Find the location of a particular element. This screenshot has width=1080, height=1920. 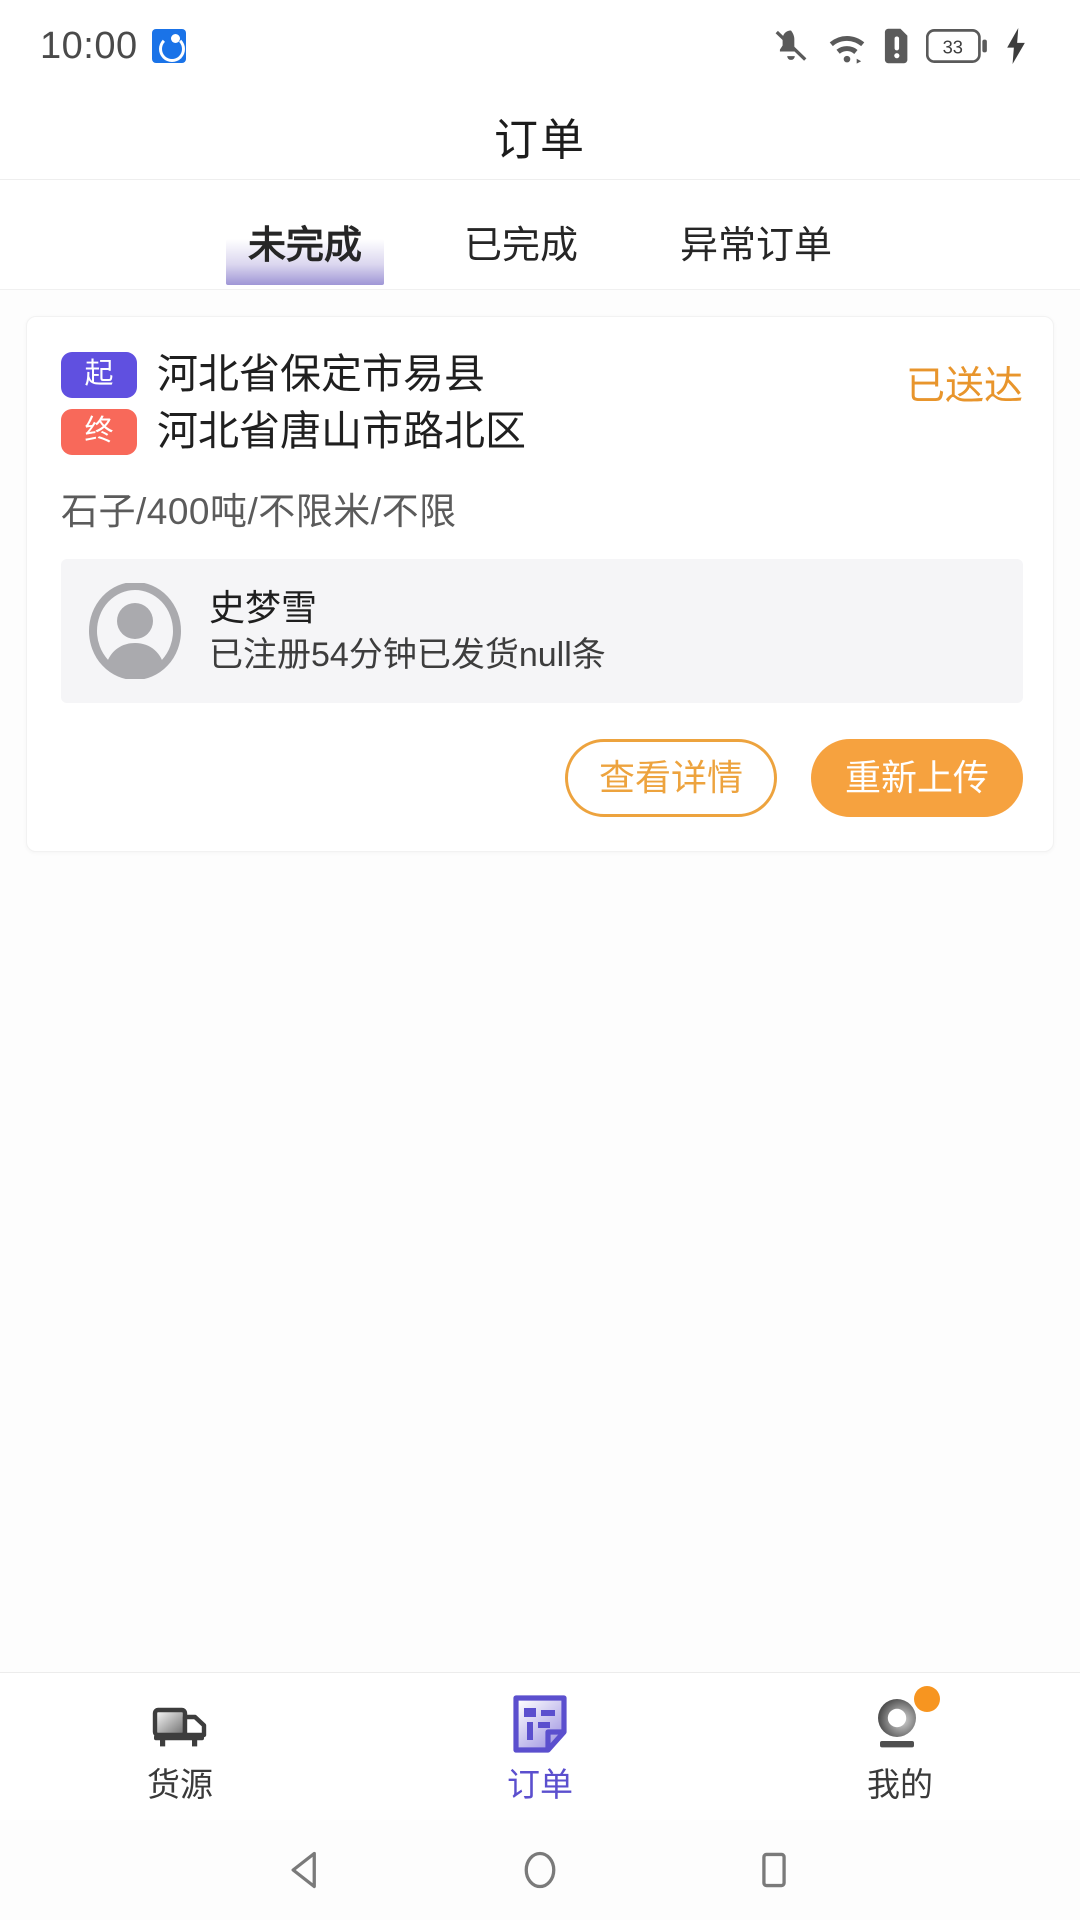

tab-unfinished: 未完成 is located at coordinates (305, 255).